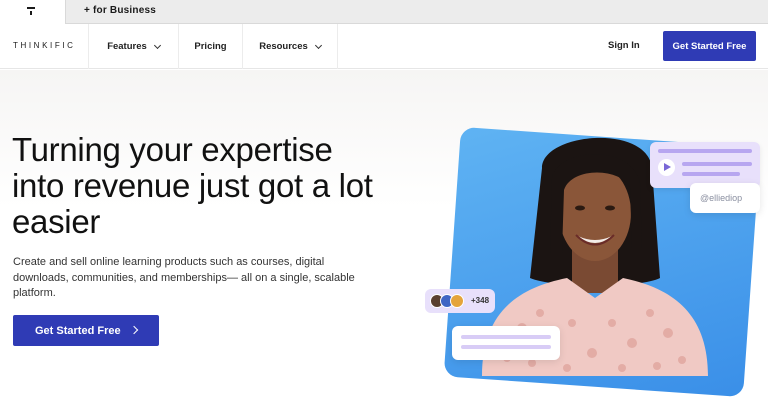 The image size is (768, 397). Describe the element at coordinates (666, 167) in the screenshot. I see `play-icon` at that location.